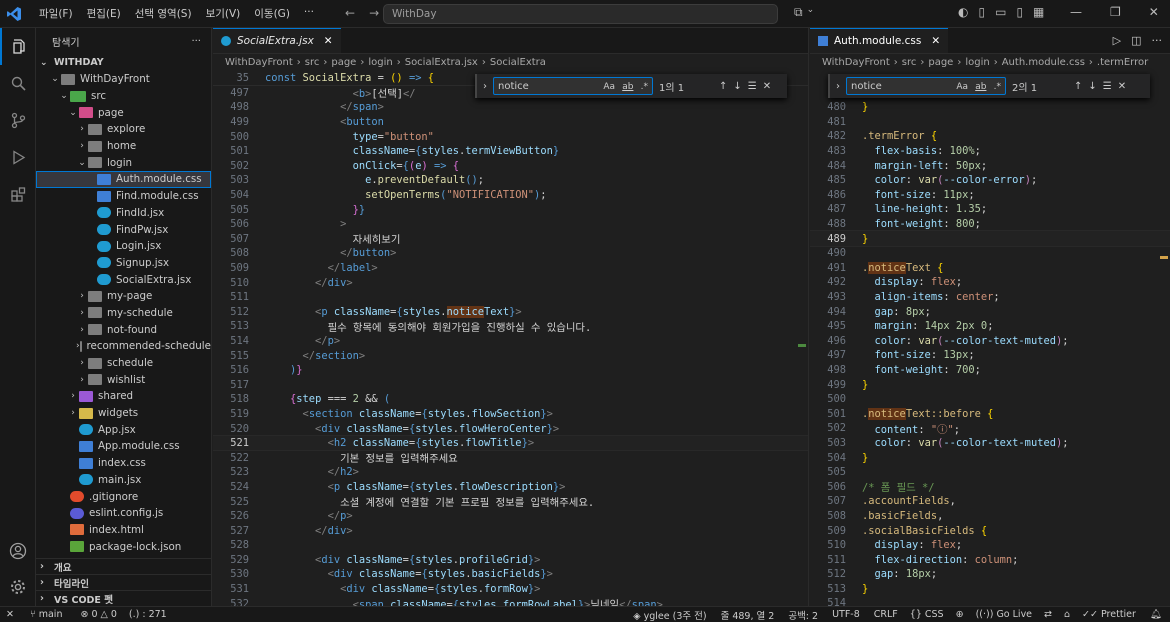 The height and width of the screenshot is (622, 1170). Describe the element at coordinates (123, 279) in the screenshot. I see `tree-item: SocialExtra.jsx` at that location.